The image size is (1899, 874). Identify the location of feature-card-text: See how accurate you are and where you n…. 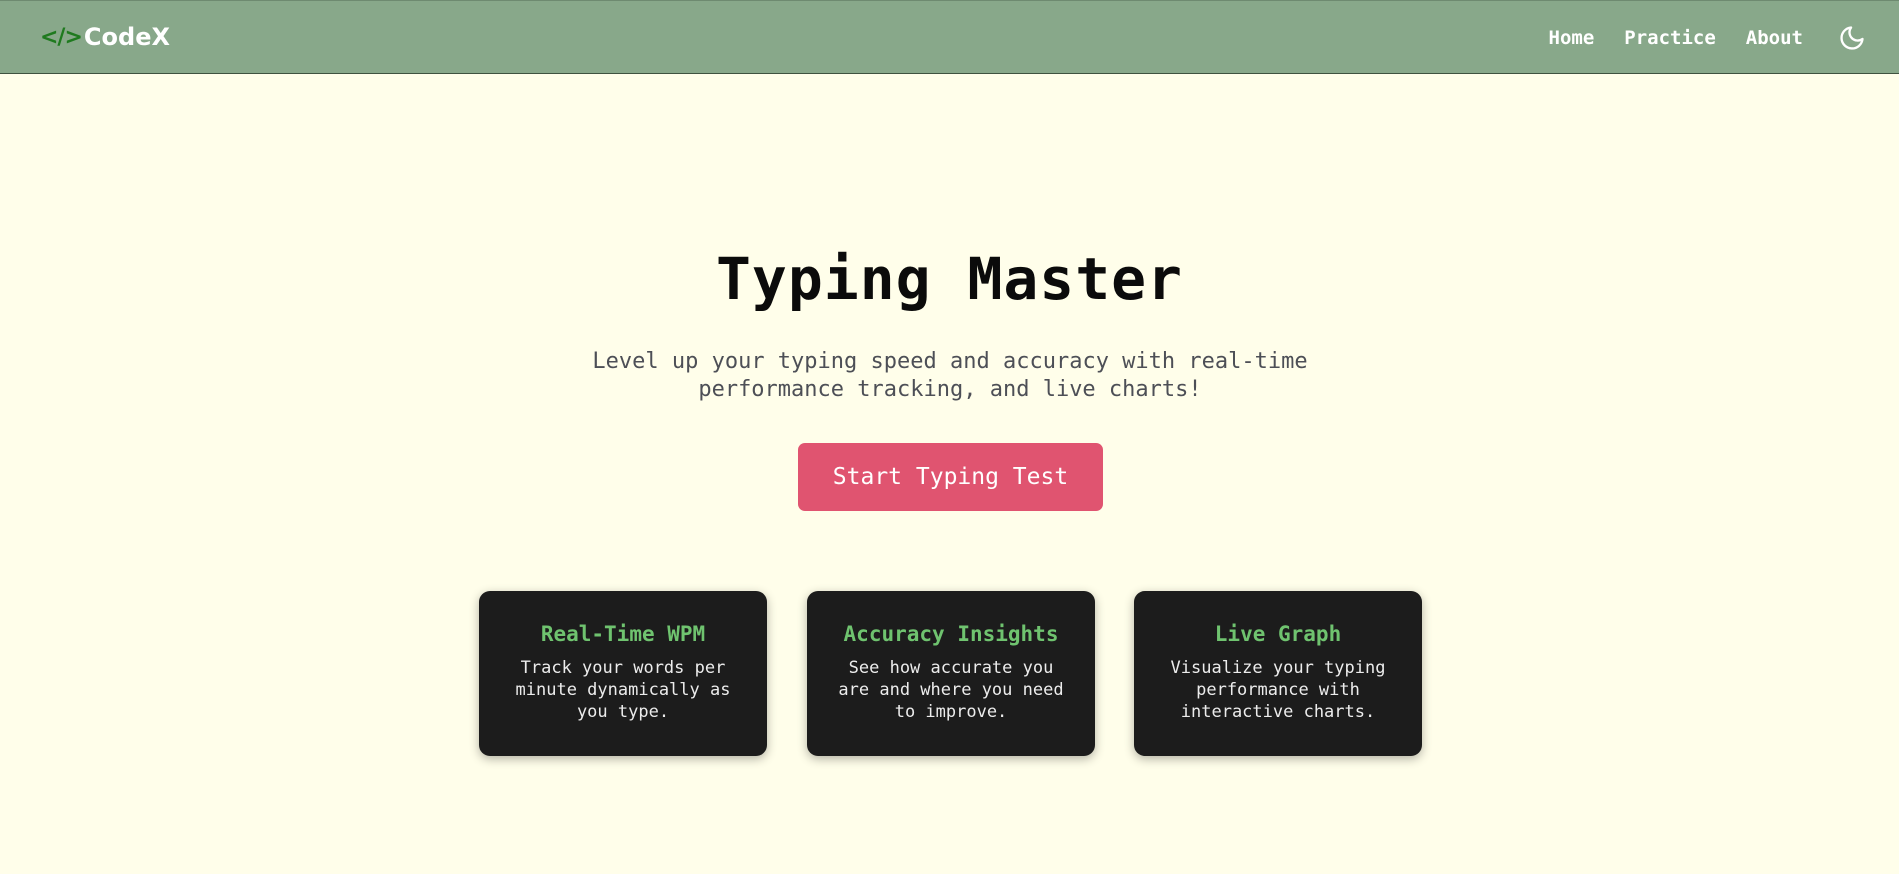
(951, 690).